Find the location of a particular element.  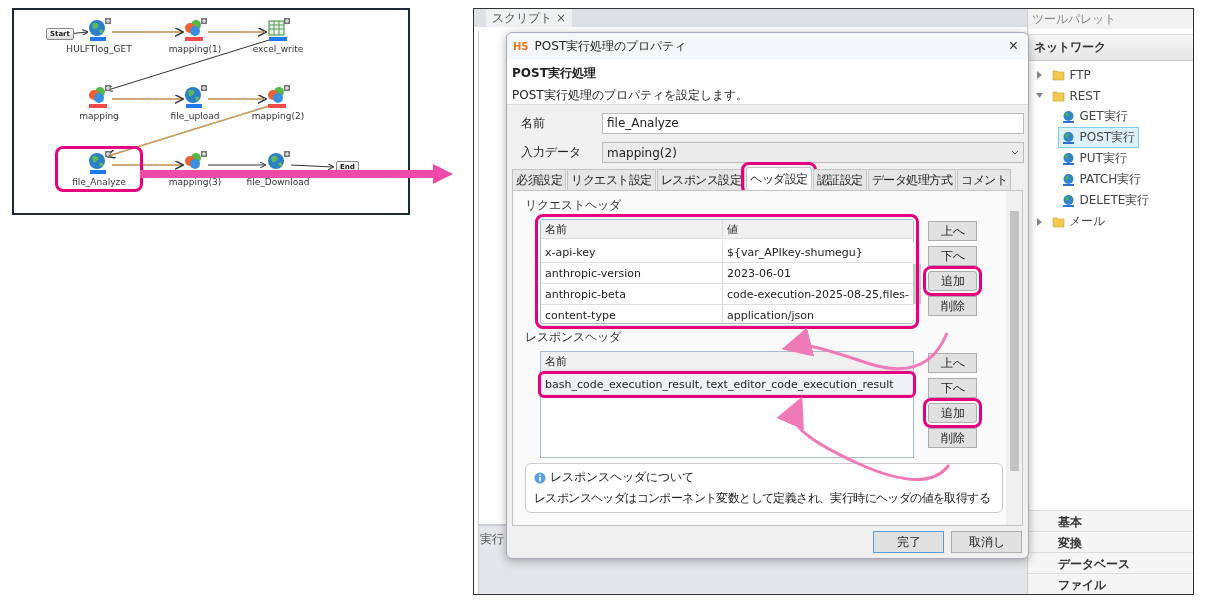

close-button: × is located at coordinates (1013, 46).